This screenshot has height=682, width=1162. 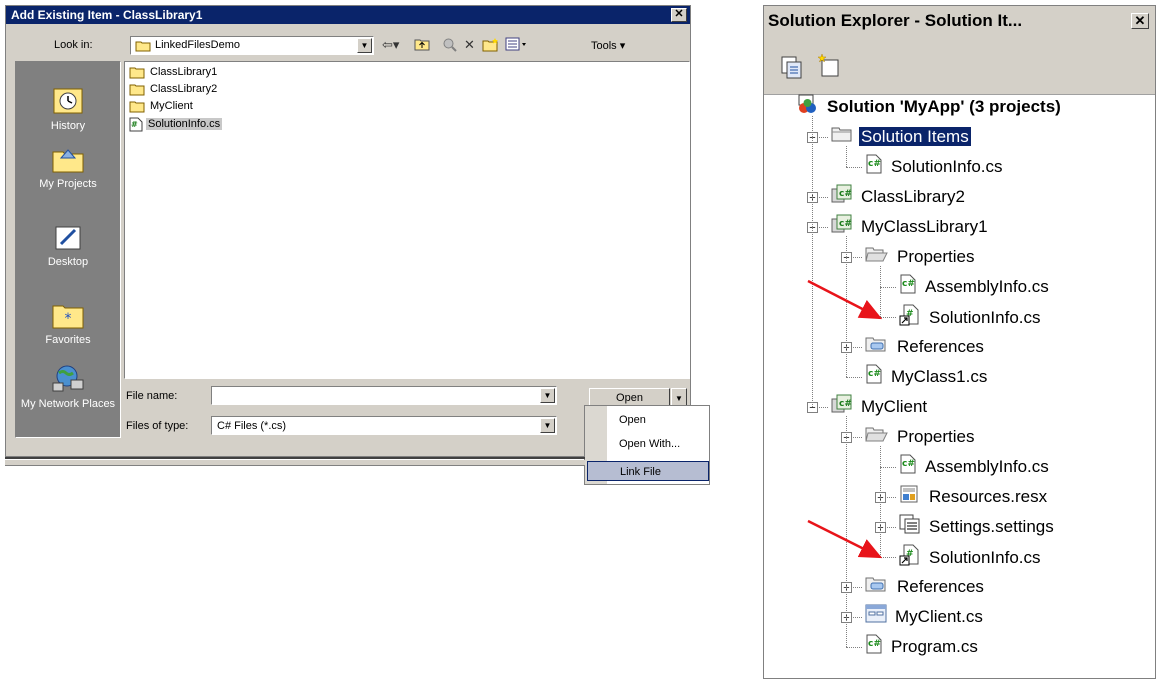 What do you see at coordinates (68, 126) in the screenshot?
I see `place-label: History` at bounding box center [68, 126].